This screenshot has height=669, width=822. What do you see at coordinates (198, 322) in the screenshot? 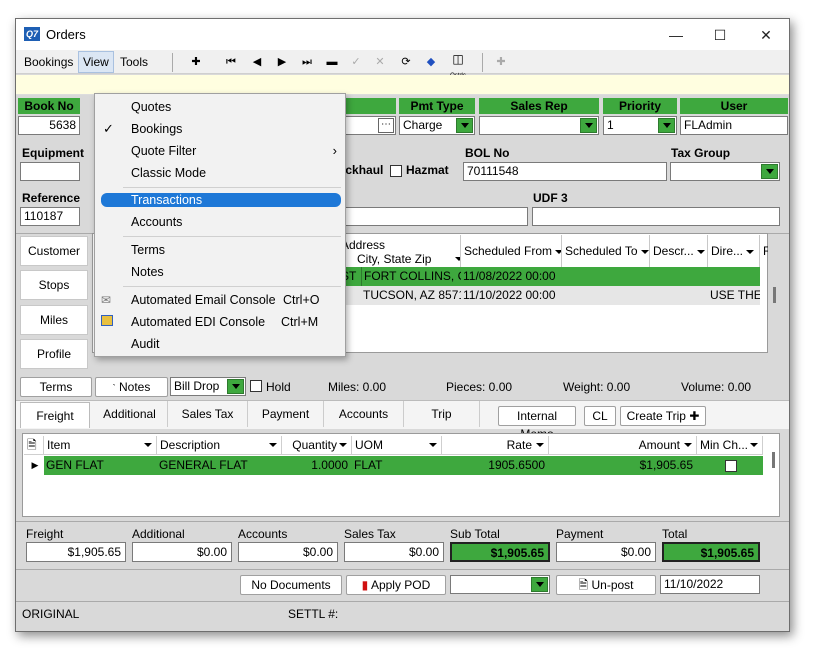
I see `menu-automated-edi: Automated EDI Console` at bounding box center [198, 322].